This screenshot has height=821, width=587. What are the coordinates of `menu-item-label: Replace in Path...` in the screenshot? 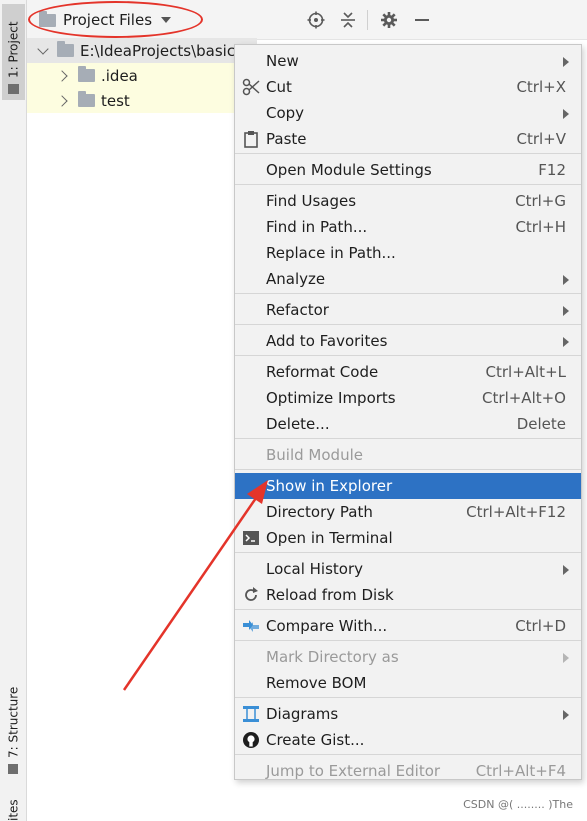 It's located at (331, 253).